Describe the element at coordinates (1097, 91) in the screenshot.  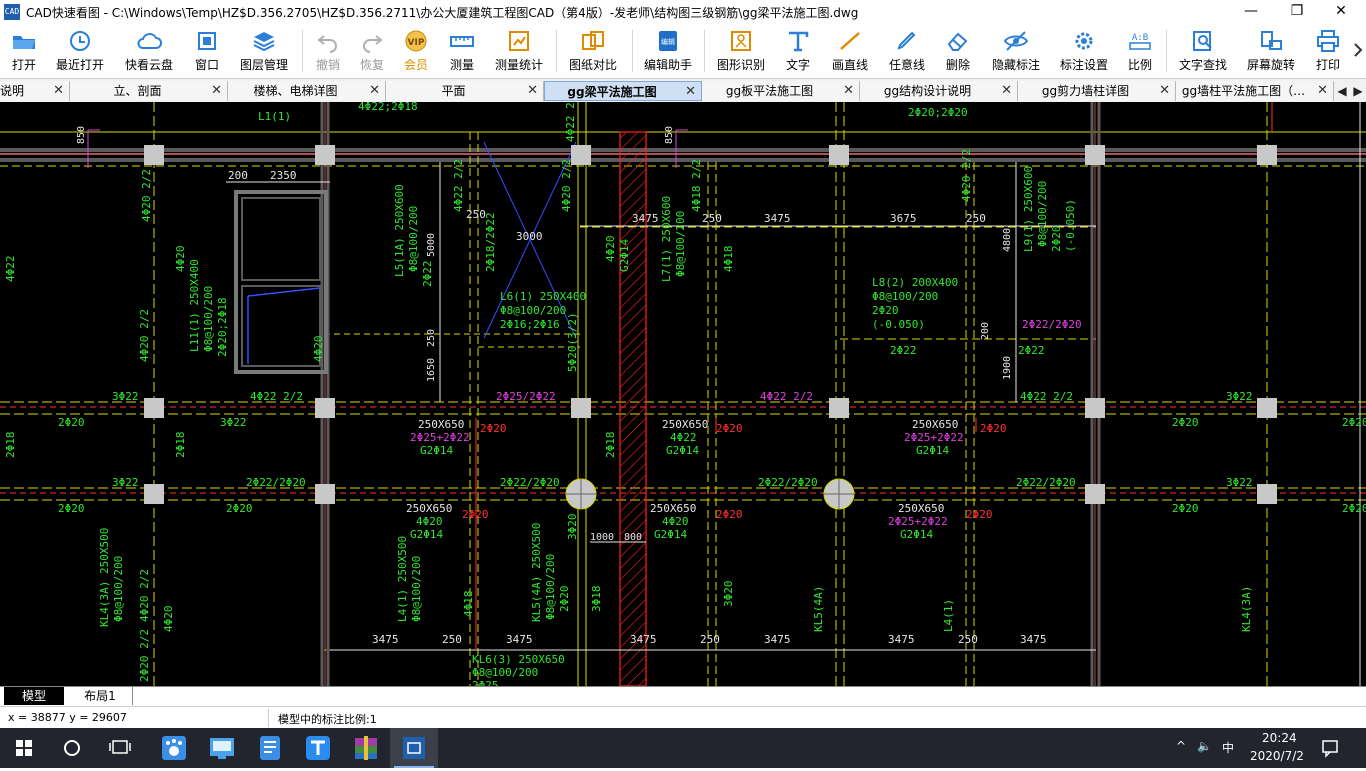
I see `tab-shear-wall-detail: gg剪力墙柱详图 ✕` at that location.